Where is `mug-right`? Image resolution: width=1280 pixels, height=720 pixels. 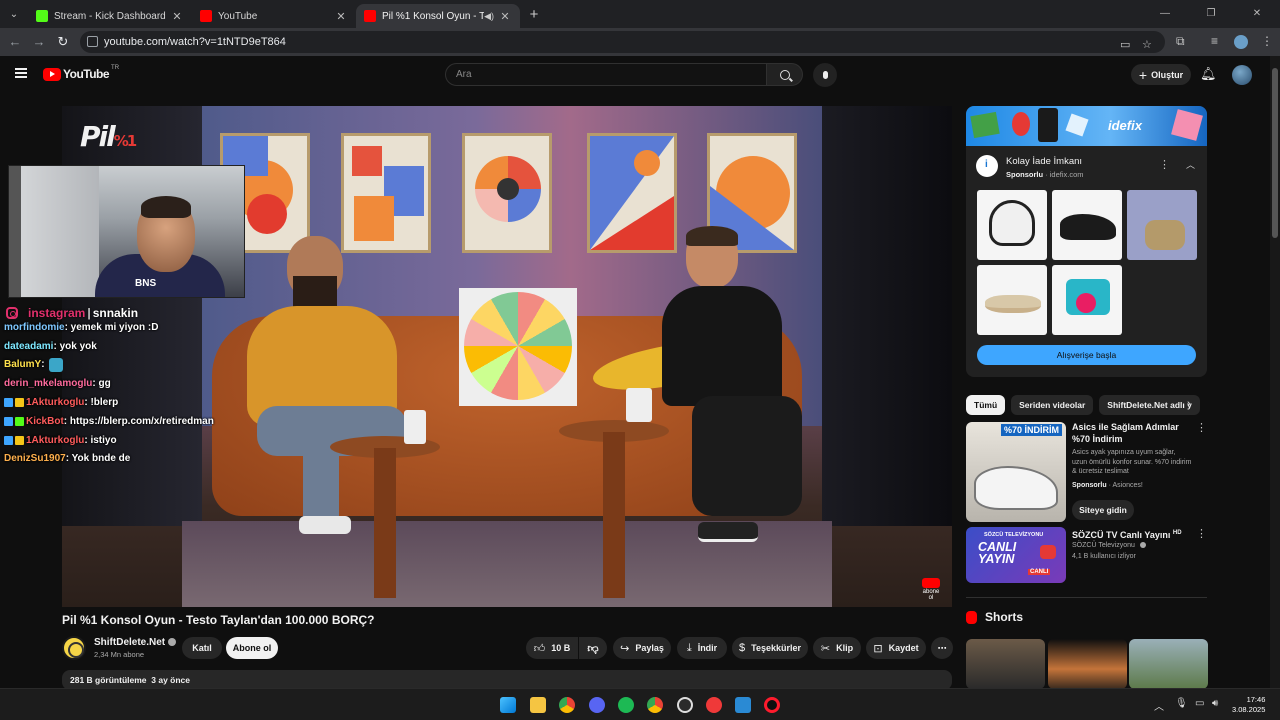 mug-right is located at coordinates (639, 405).